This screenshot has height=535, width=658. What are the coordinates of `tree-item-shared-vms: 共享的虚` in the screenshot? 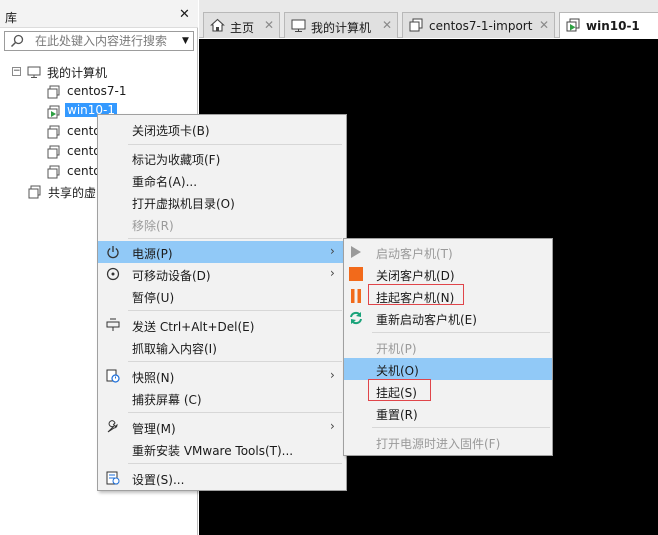 It's located at (72, 192).